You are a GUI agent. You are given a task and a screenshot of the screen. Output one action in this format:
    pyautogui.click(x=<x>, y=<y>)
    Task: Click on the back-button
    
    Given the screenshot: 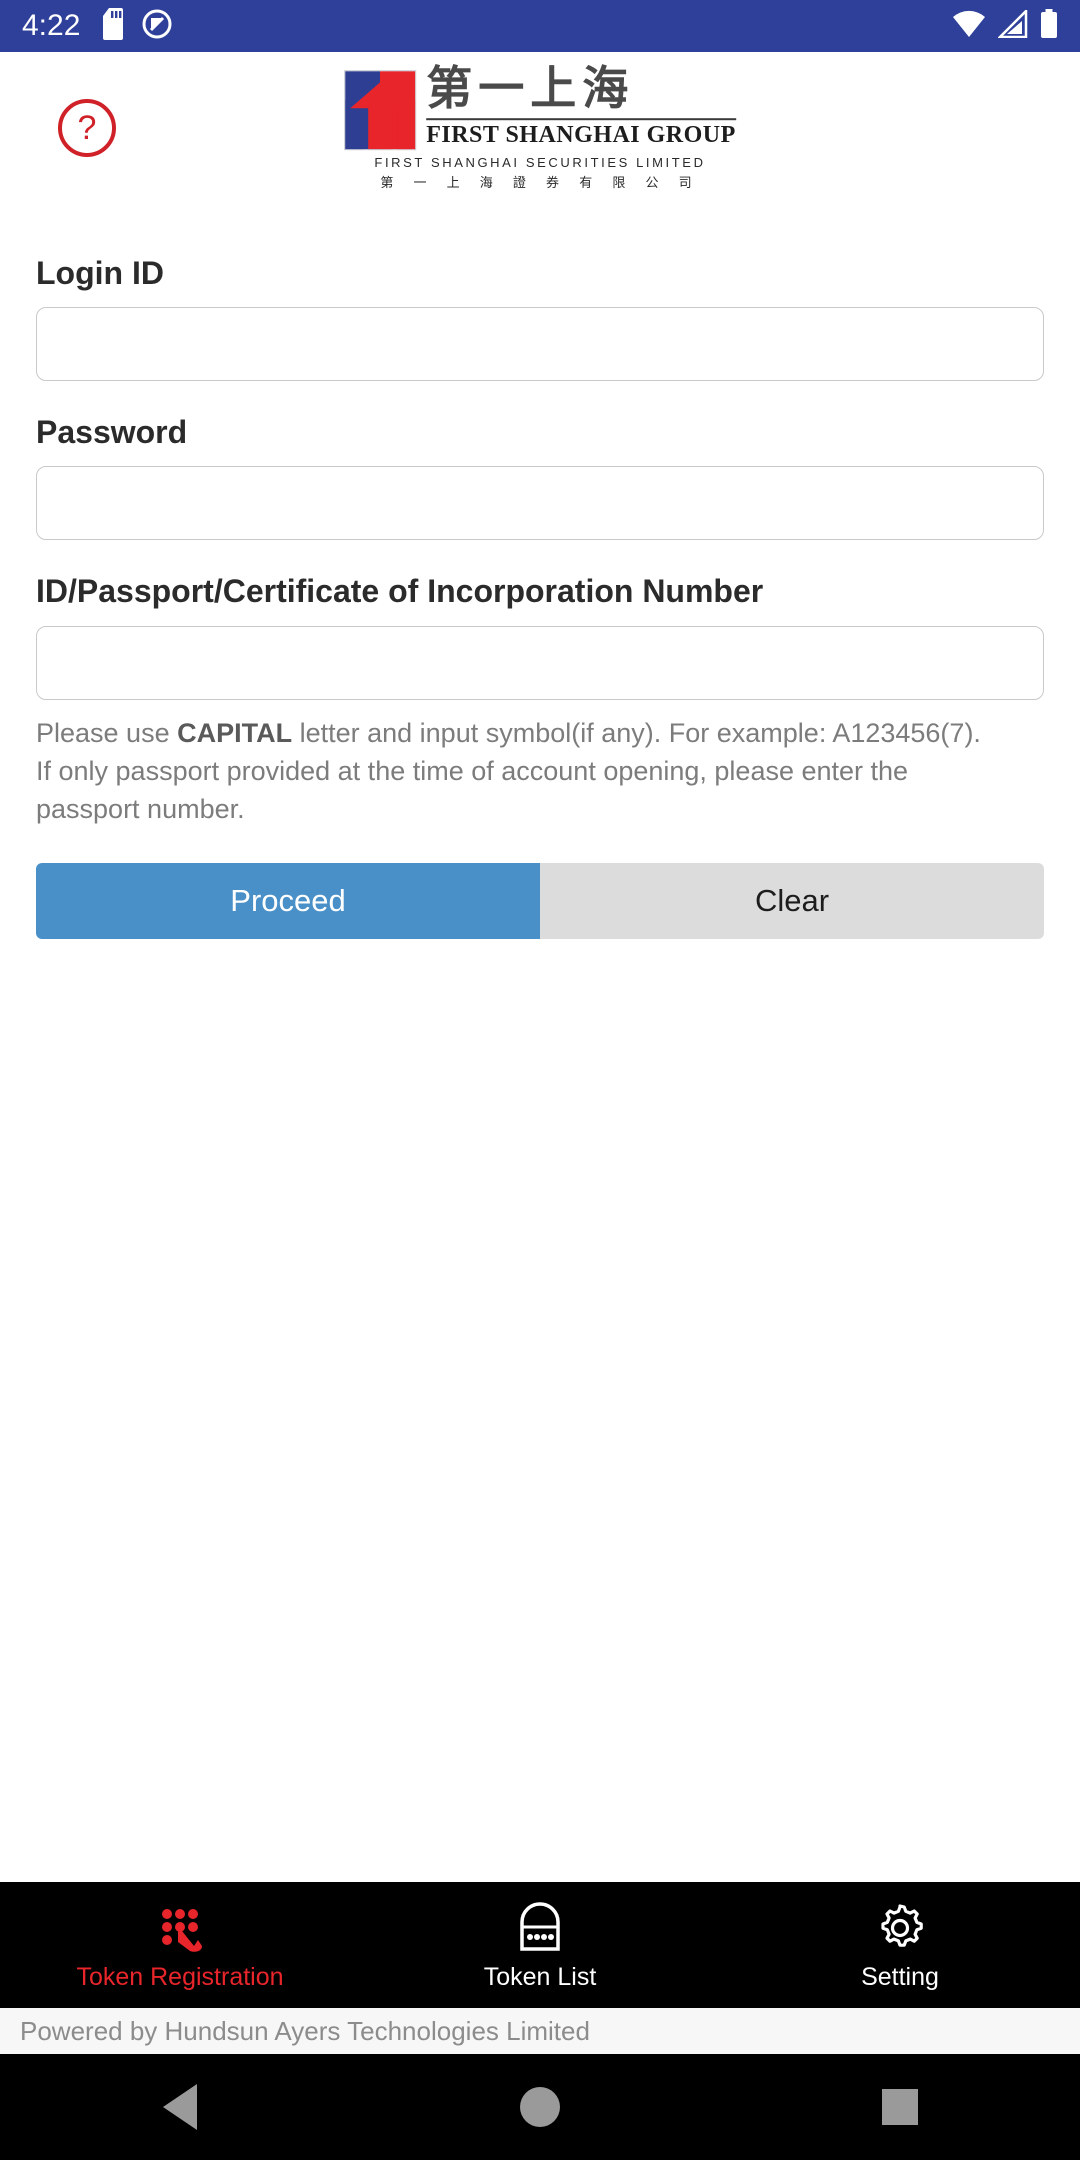 What is the action you would take?
    pyautogui.click(x=180, y=2107)
    